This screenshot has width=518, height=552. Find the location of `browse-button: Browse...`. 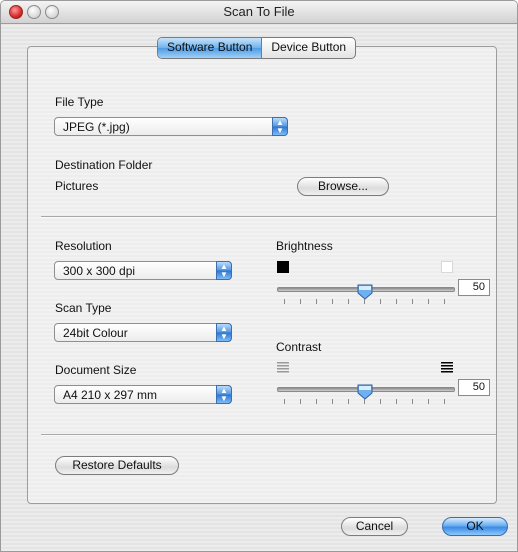

browse-button: Browse... is located at coordinates (343, 186).